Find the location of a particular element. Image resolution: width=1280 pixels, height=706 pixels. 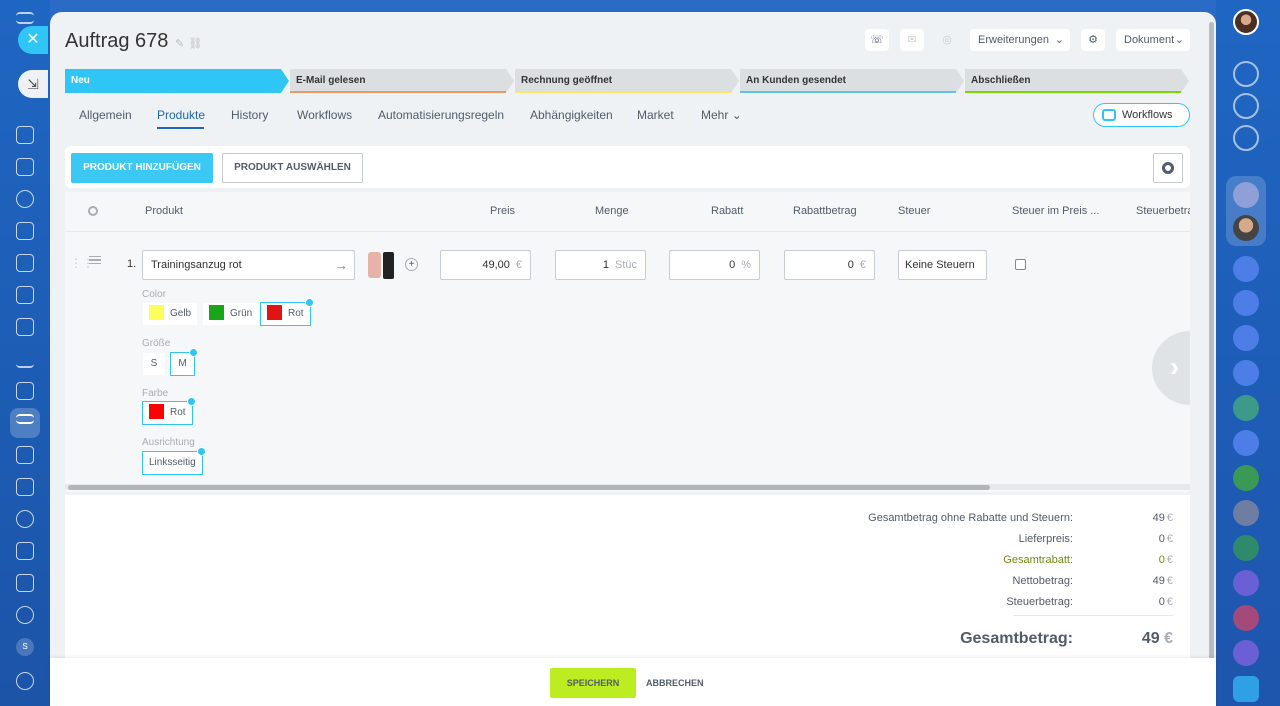

discount-field: 0% is located at coordinates (714, 265).